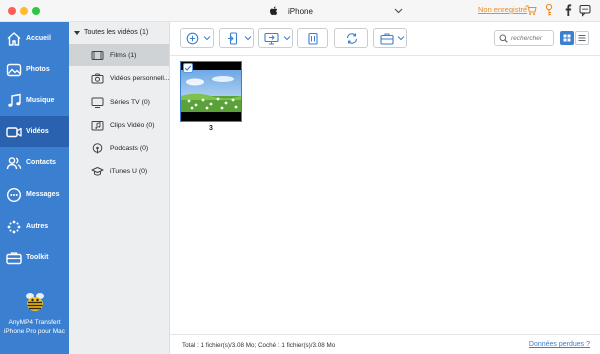  I want to click on tv-icon, so click(97, 102).